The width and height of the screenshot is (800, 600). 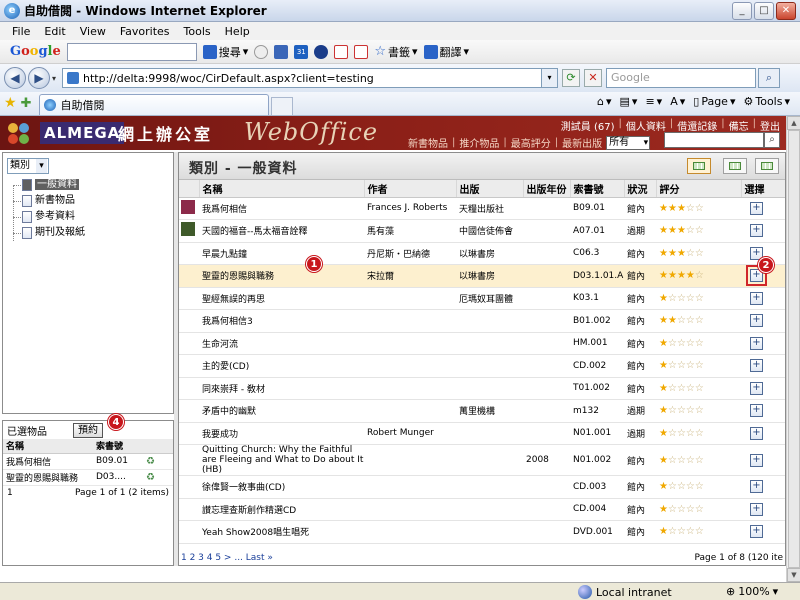 What do you see at coordinates (15, 78) in the screenshot?
I see `back-button: ◀` at bounding box center [15, 78].